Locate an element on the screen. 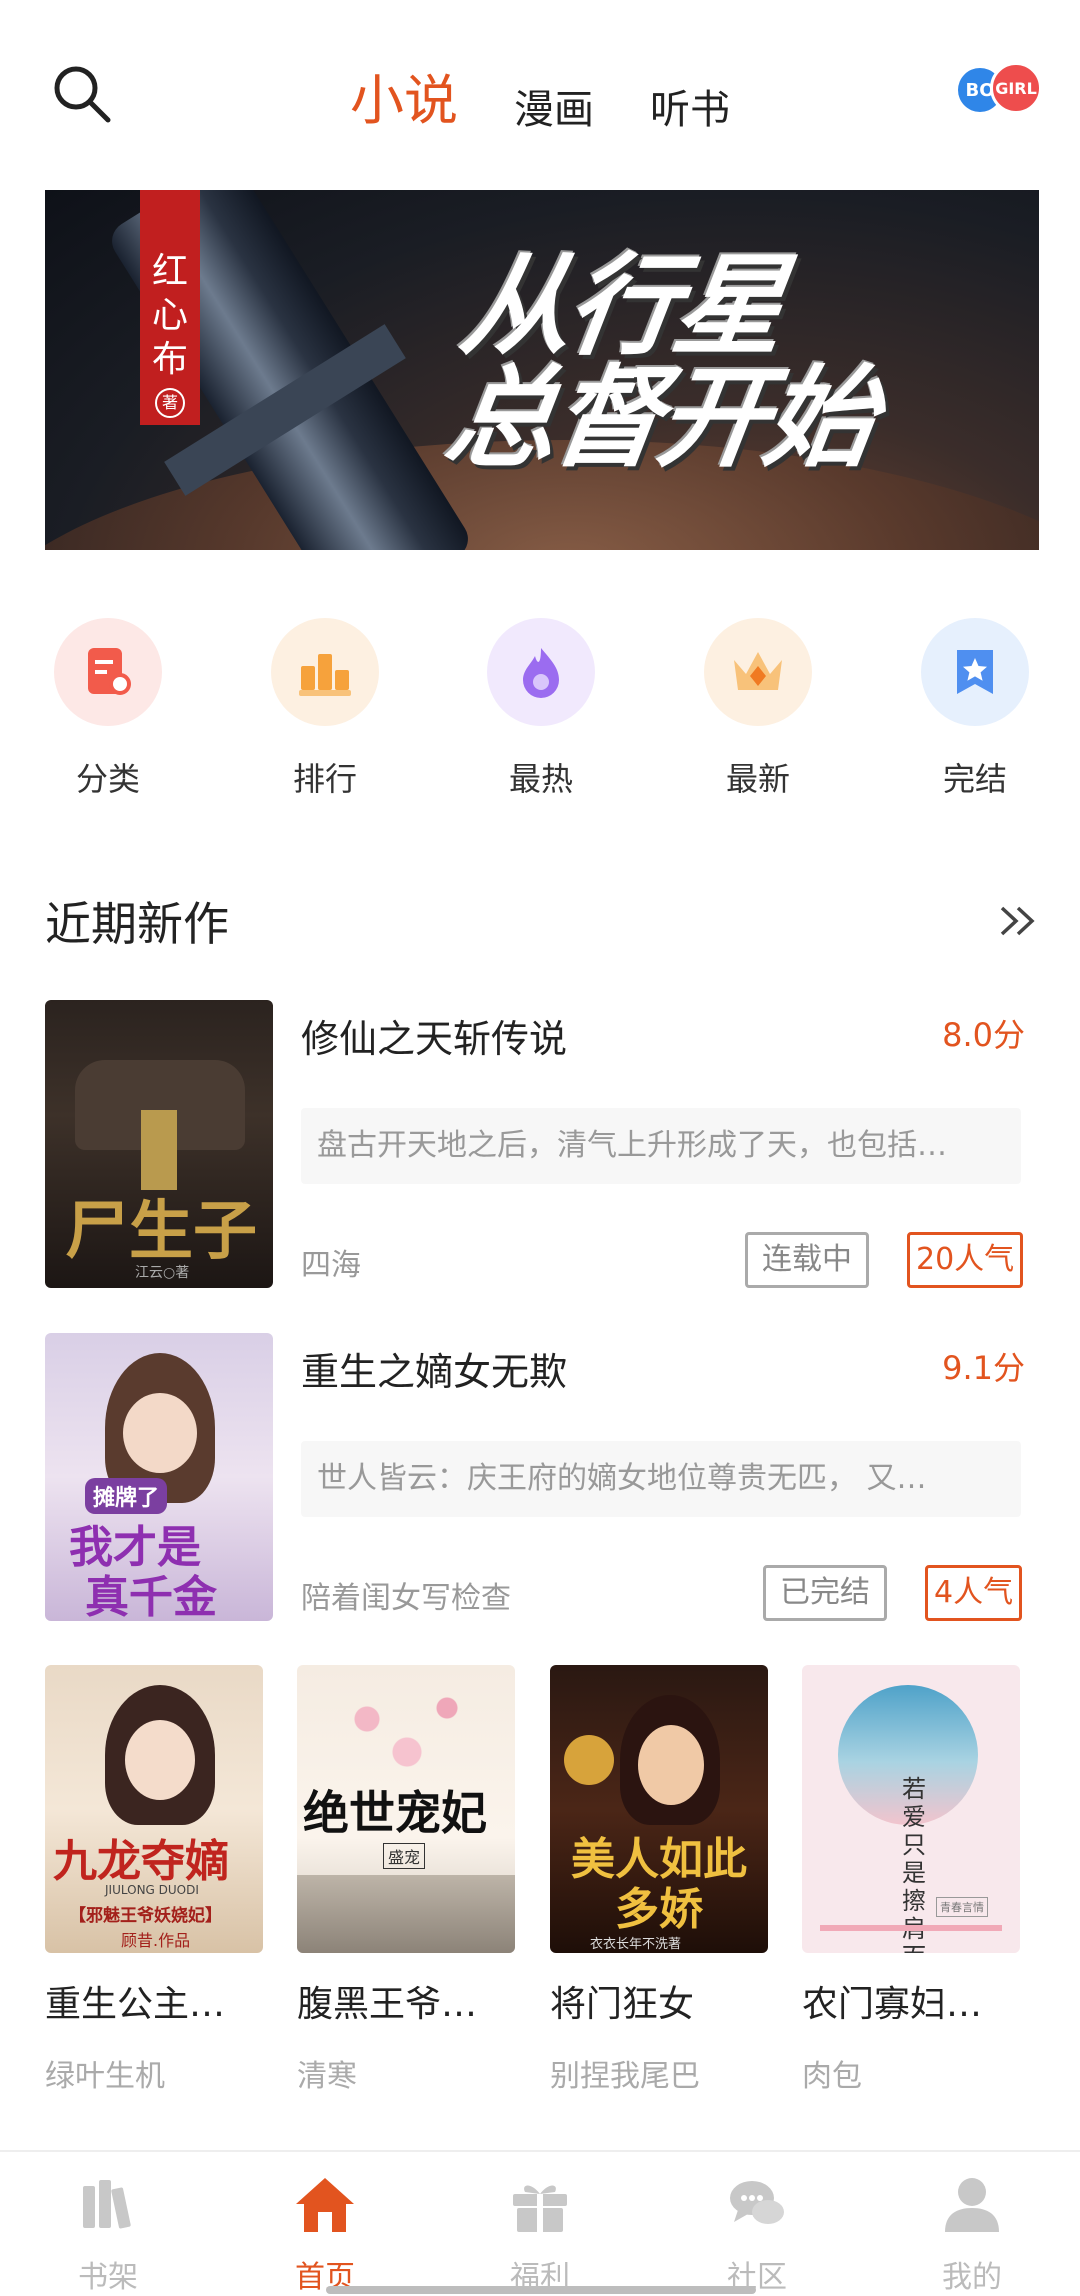  banner-author-tag: 红 心 布 著 is located at coordinates (170, 307).